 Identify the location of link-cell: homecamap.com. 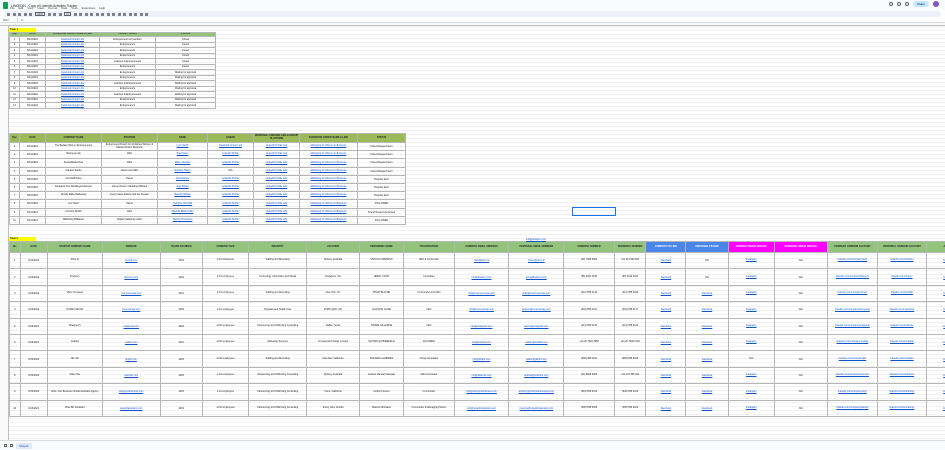
(131, 310).